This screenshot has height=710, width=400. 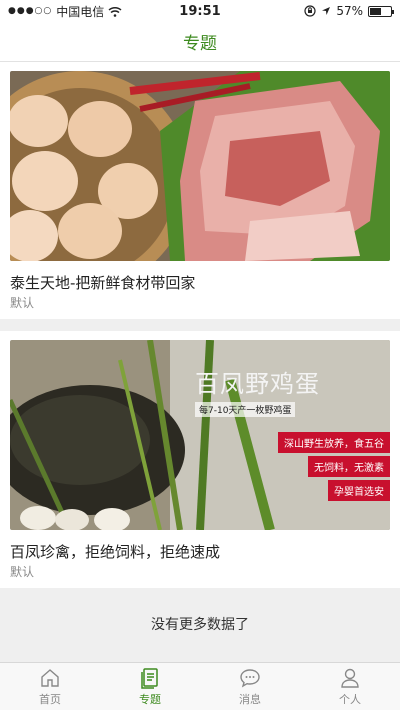 What do you see at coordinates (50, 699) in the screenshot?
I see `tab-home-label: 首页` at bounding box center [50, 699].